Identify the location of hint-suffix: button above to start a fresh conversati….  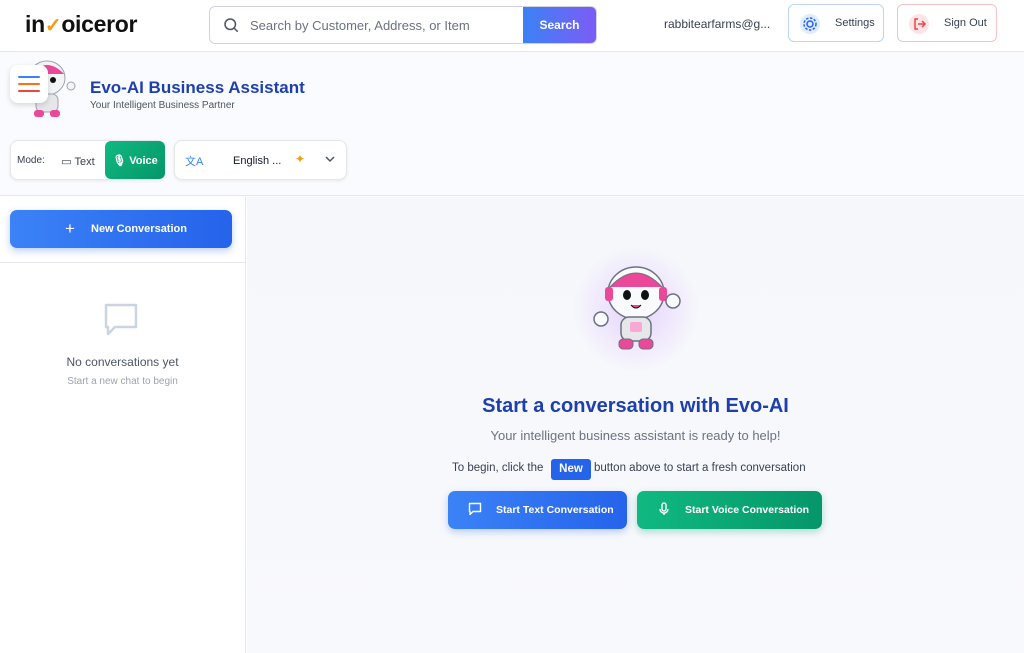
(700, 468).